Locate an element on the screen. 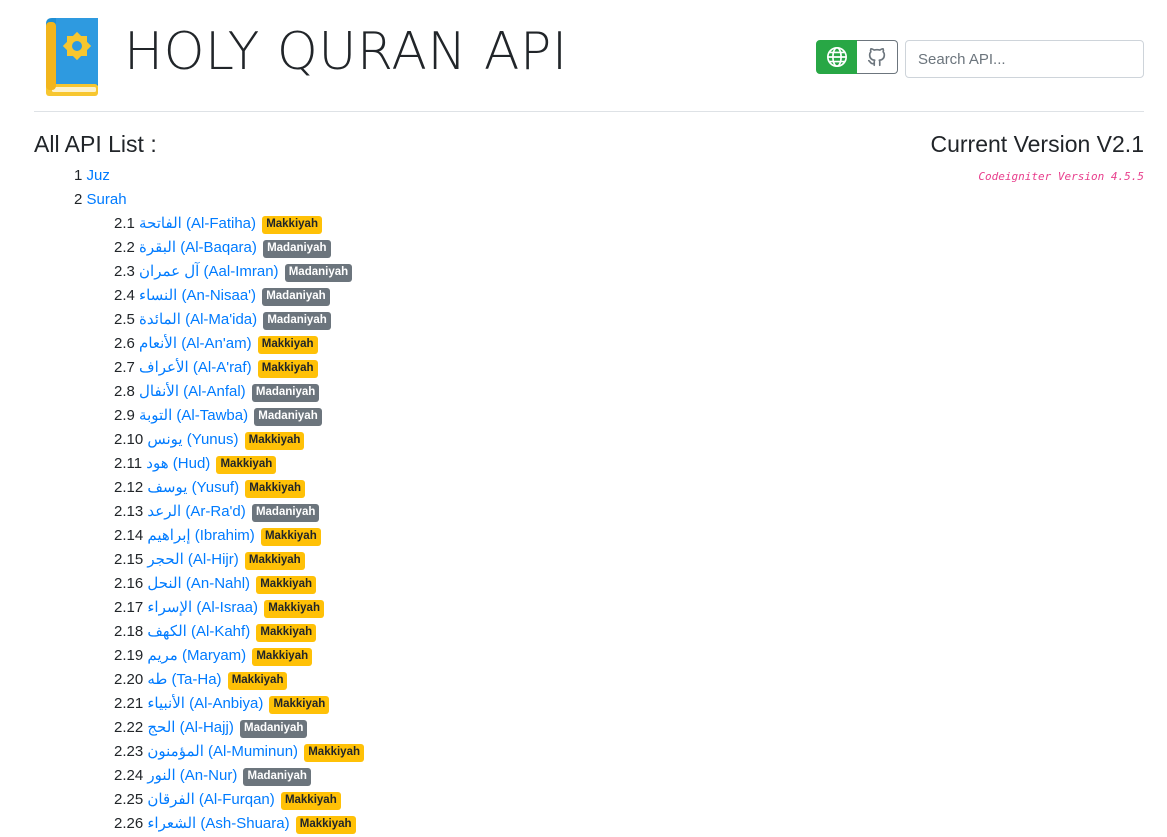 This screenshot has width=1167, height=837. surah-link: الحجر (Al-Hijr) is located at coordinates (192, 559).